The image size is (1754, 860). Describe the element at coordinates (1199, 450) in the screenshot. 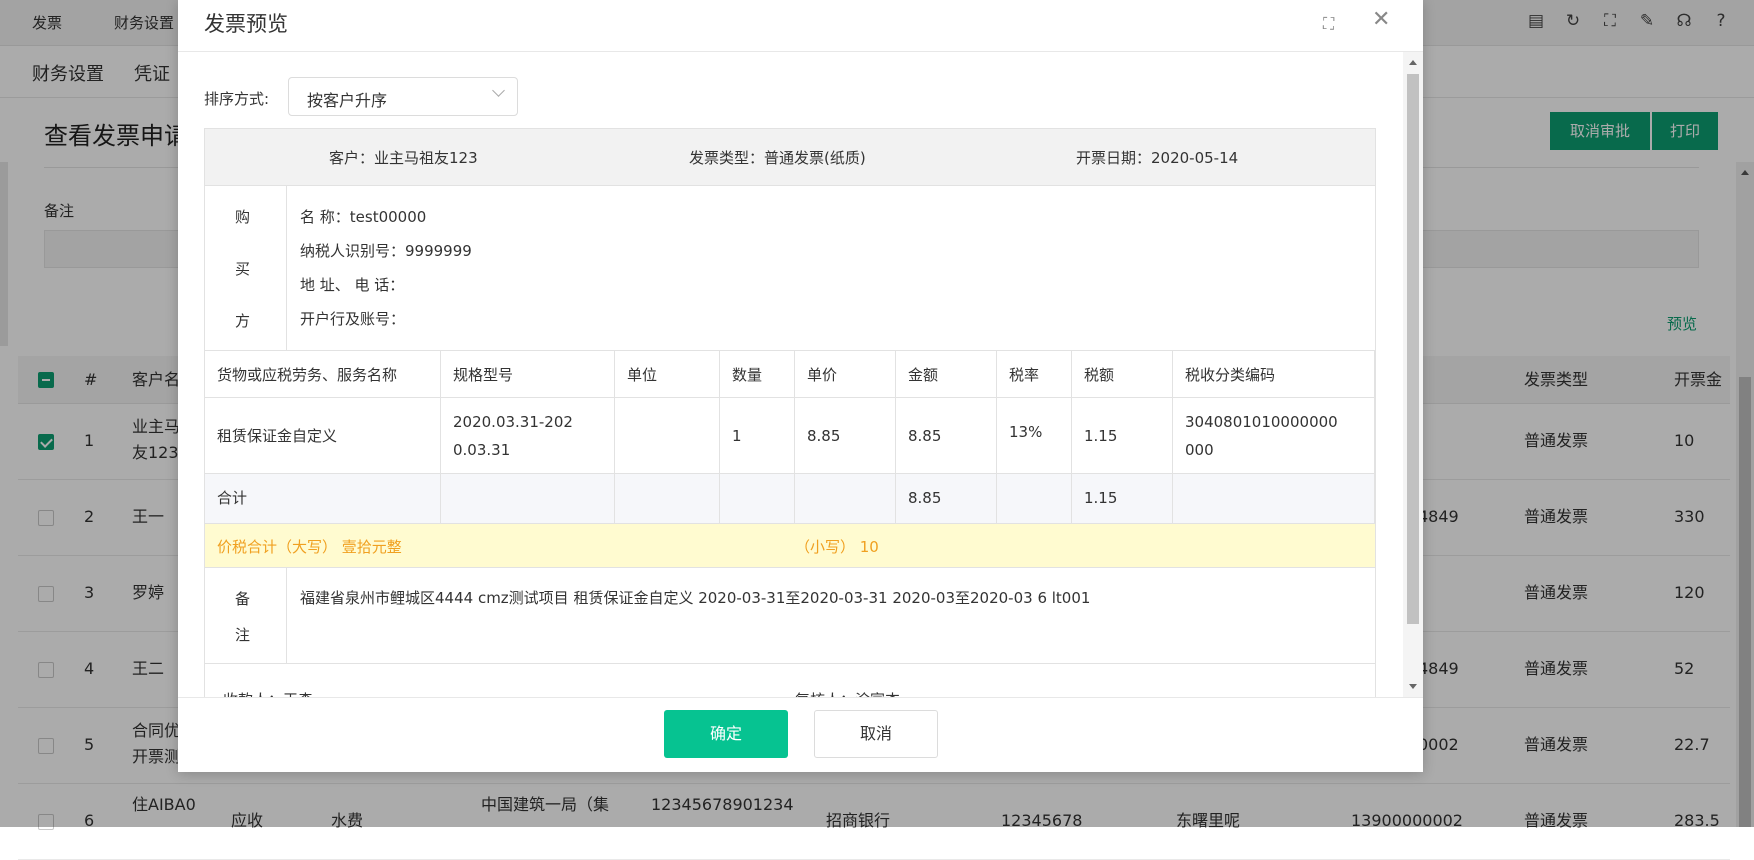

I see `item-code-line: 000` at that location.